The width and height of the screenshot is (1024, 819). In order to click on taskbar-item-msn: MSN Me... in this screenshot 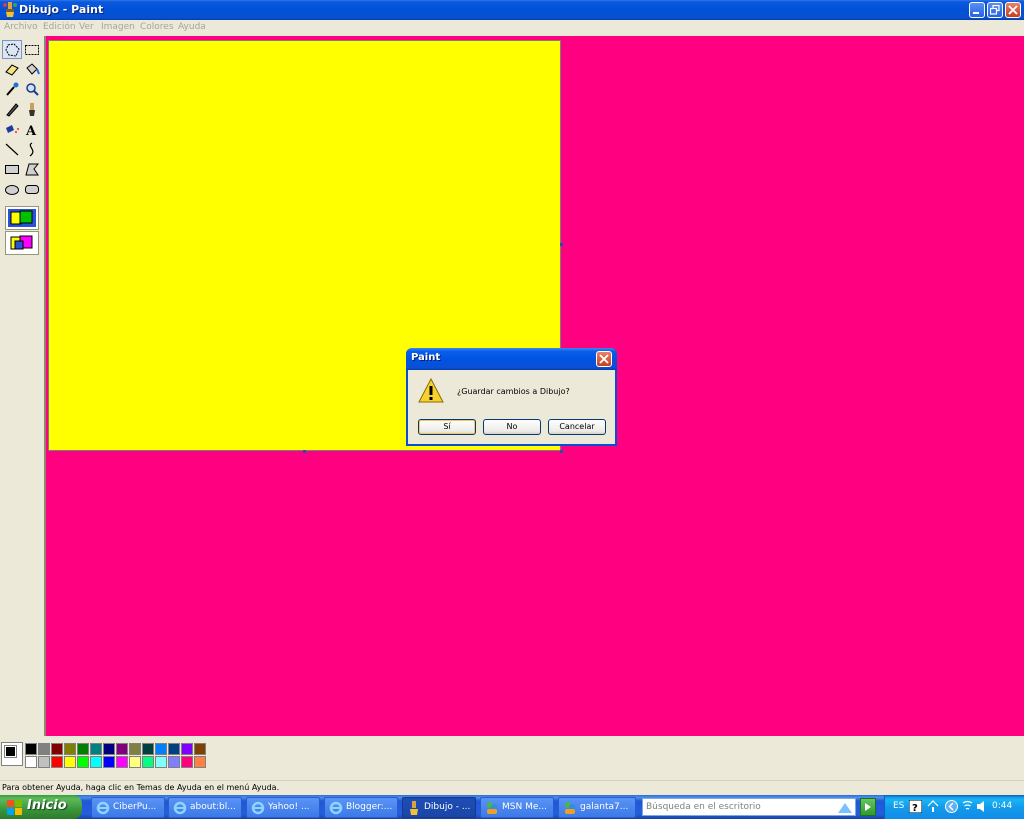, I will do `click(517, 807)`.